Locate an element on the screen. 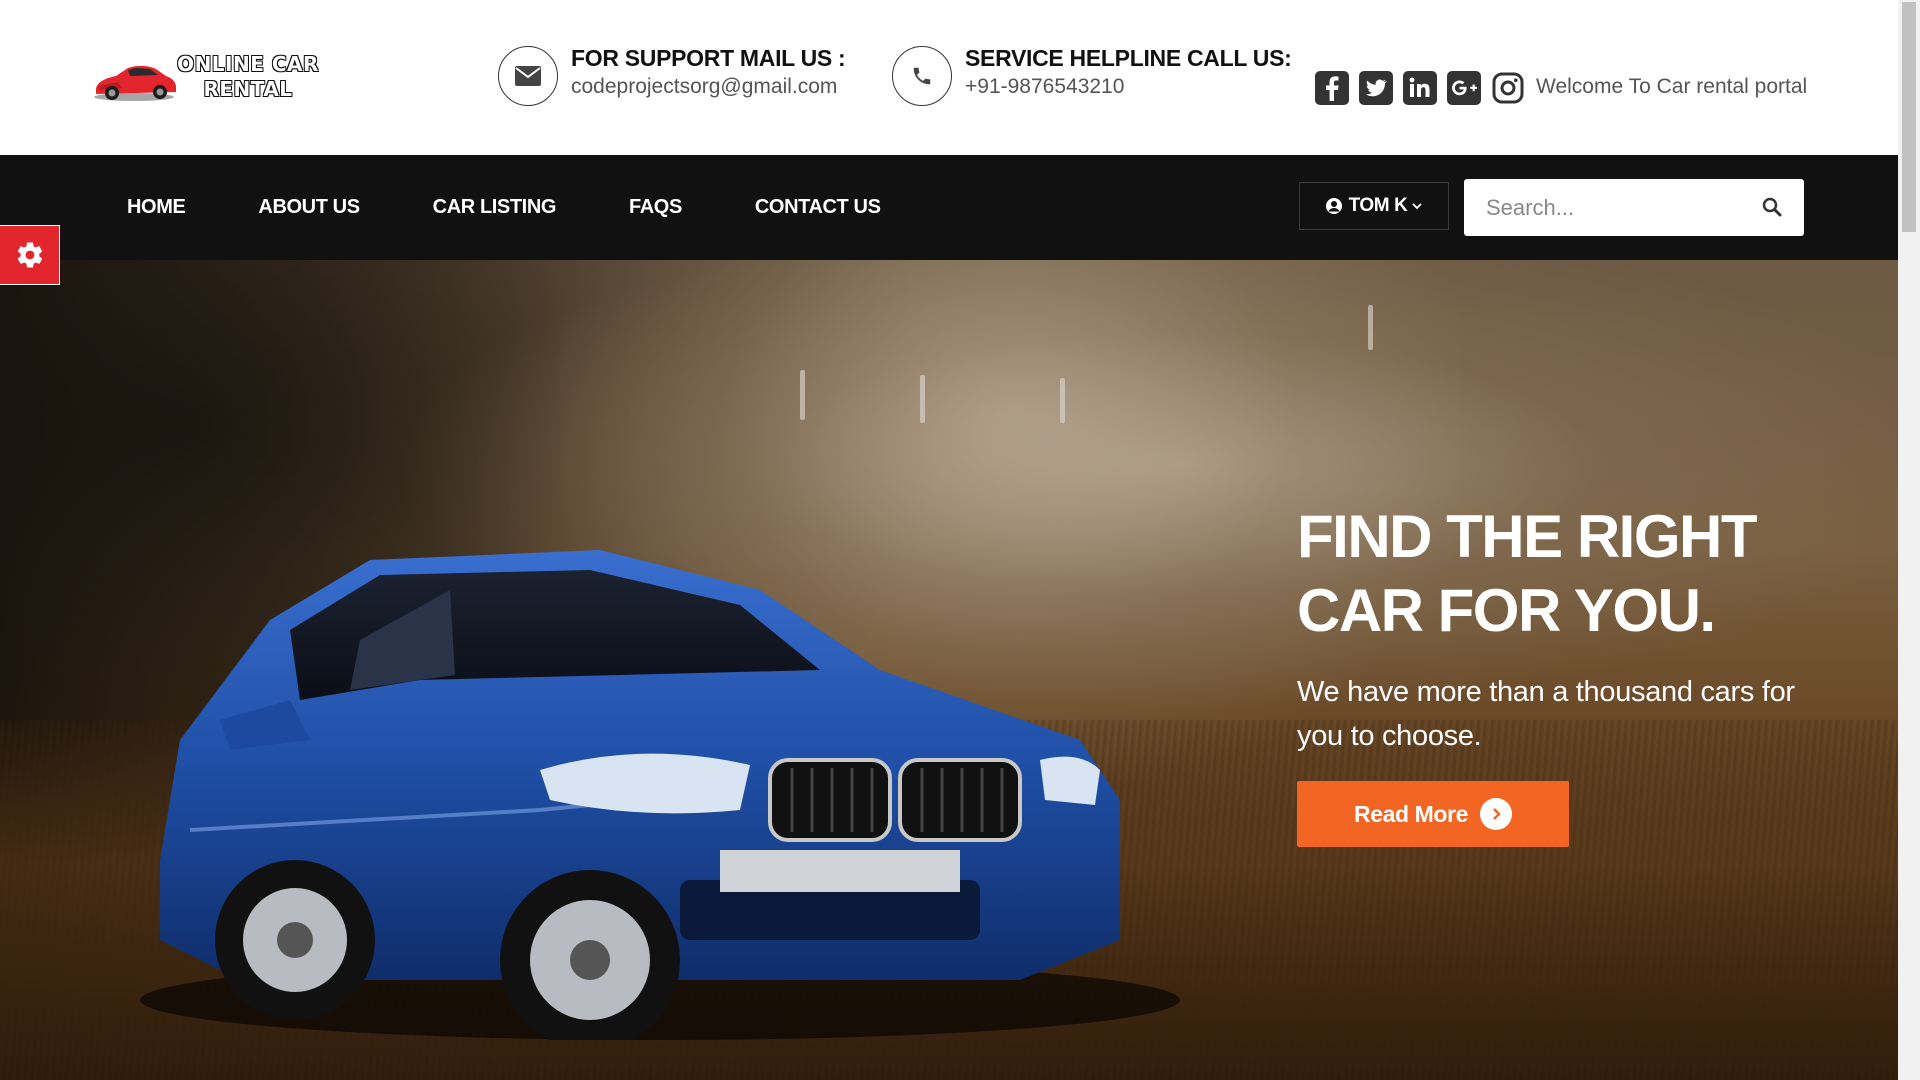 The width and height of the screenshot is (1920, 1080). helpline-contact: SERVICE HELPLINE CALL US: +91-9876543210 is located at coordinates (1092, 75).